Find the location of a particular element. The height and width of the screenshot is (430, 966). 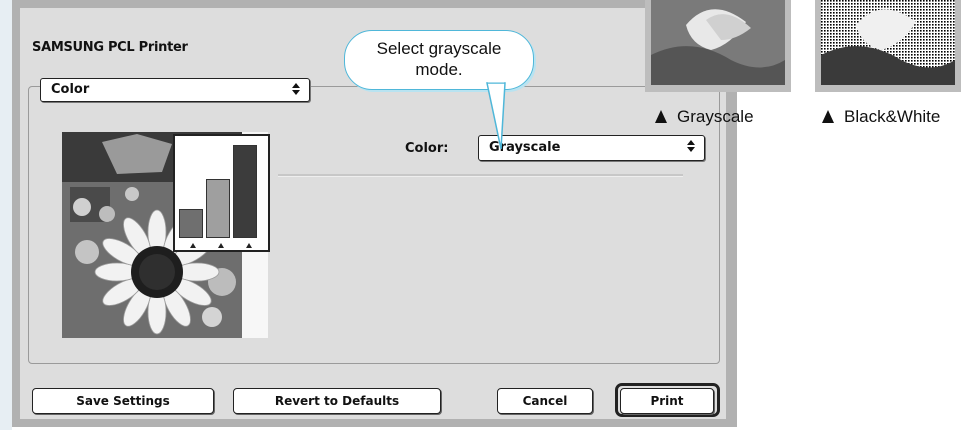

grayscale-caption: Grayscale is located at coordinates (704, 117).